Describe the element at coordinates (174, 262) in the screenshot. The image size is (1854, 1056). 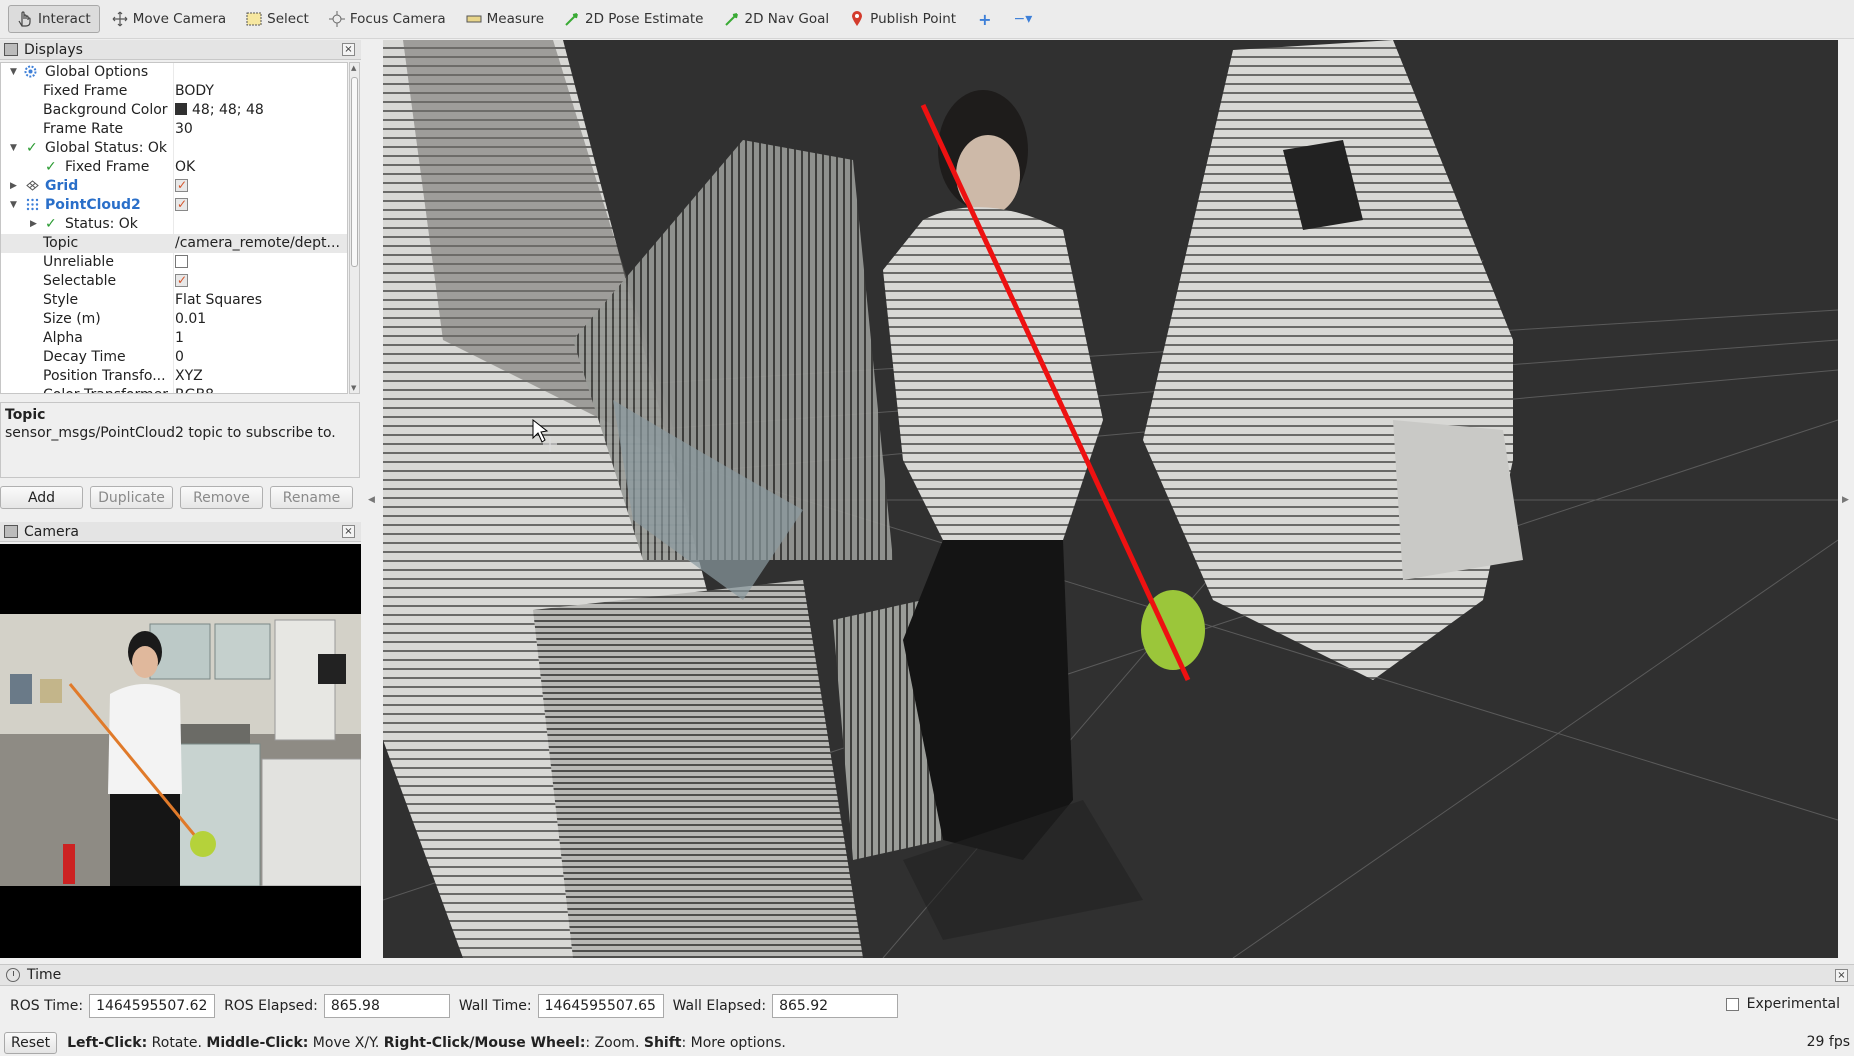
I see `tree-row-unreliable: Unreliable` at that location.